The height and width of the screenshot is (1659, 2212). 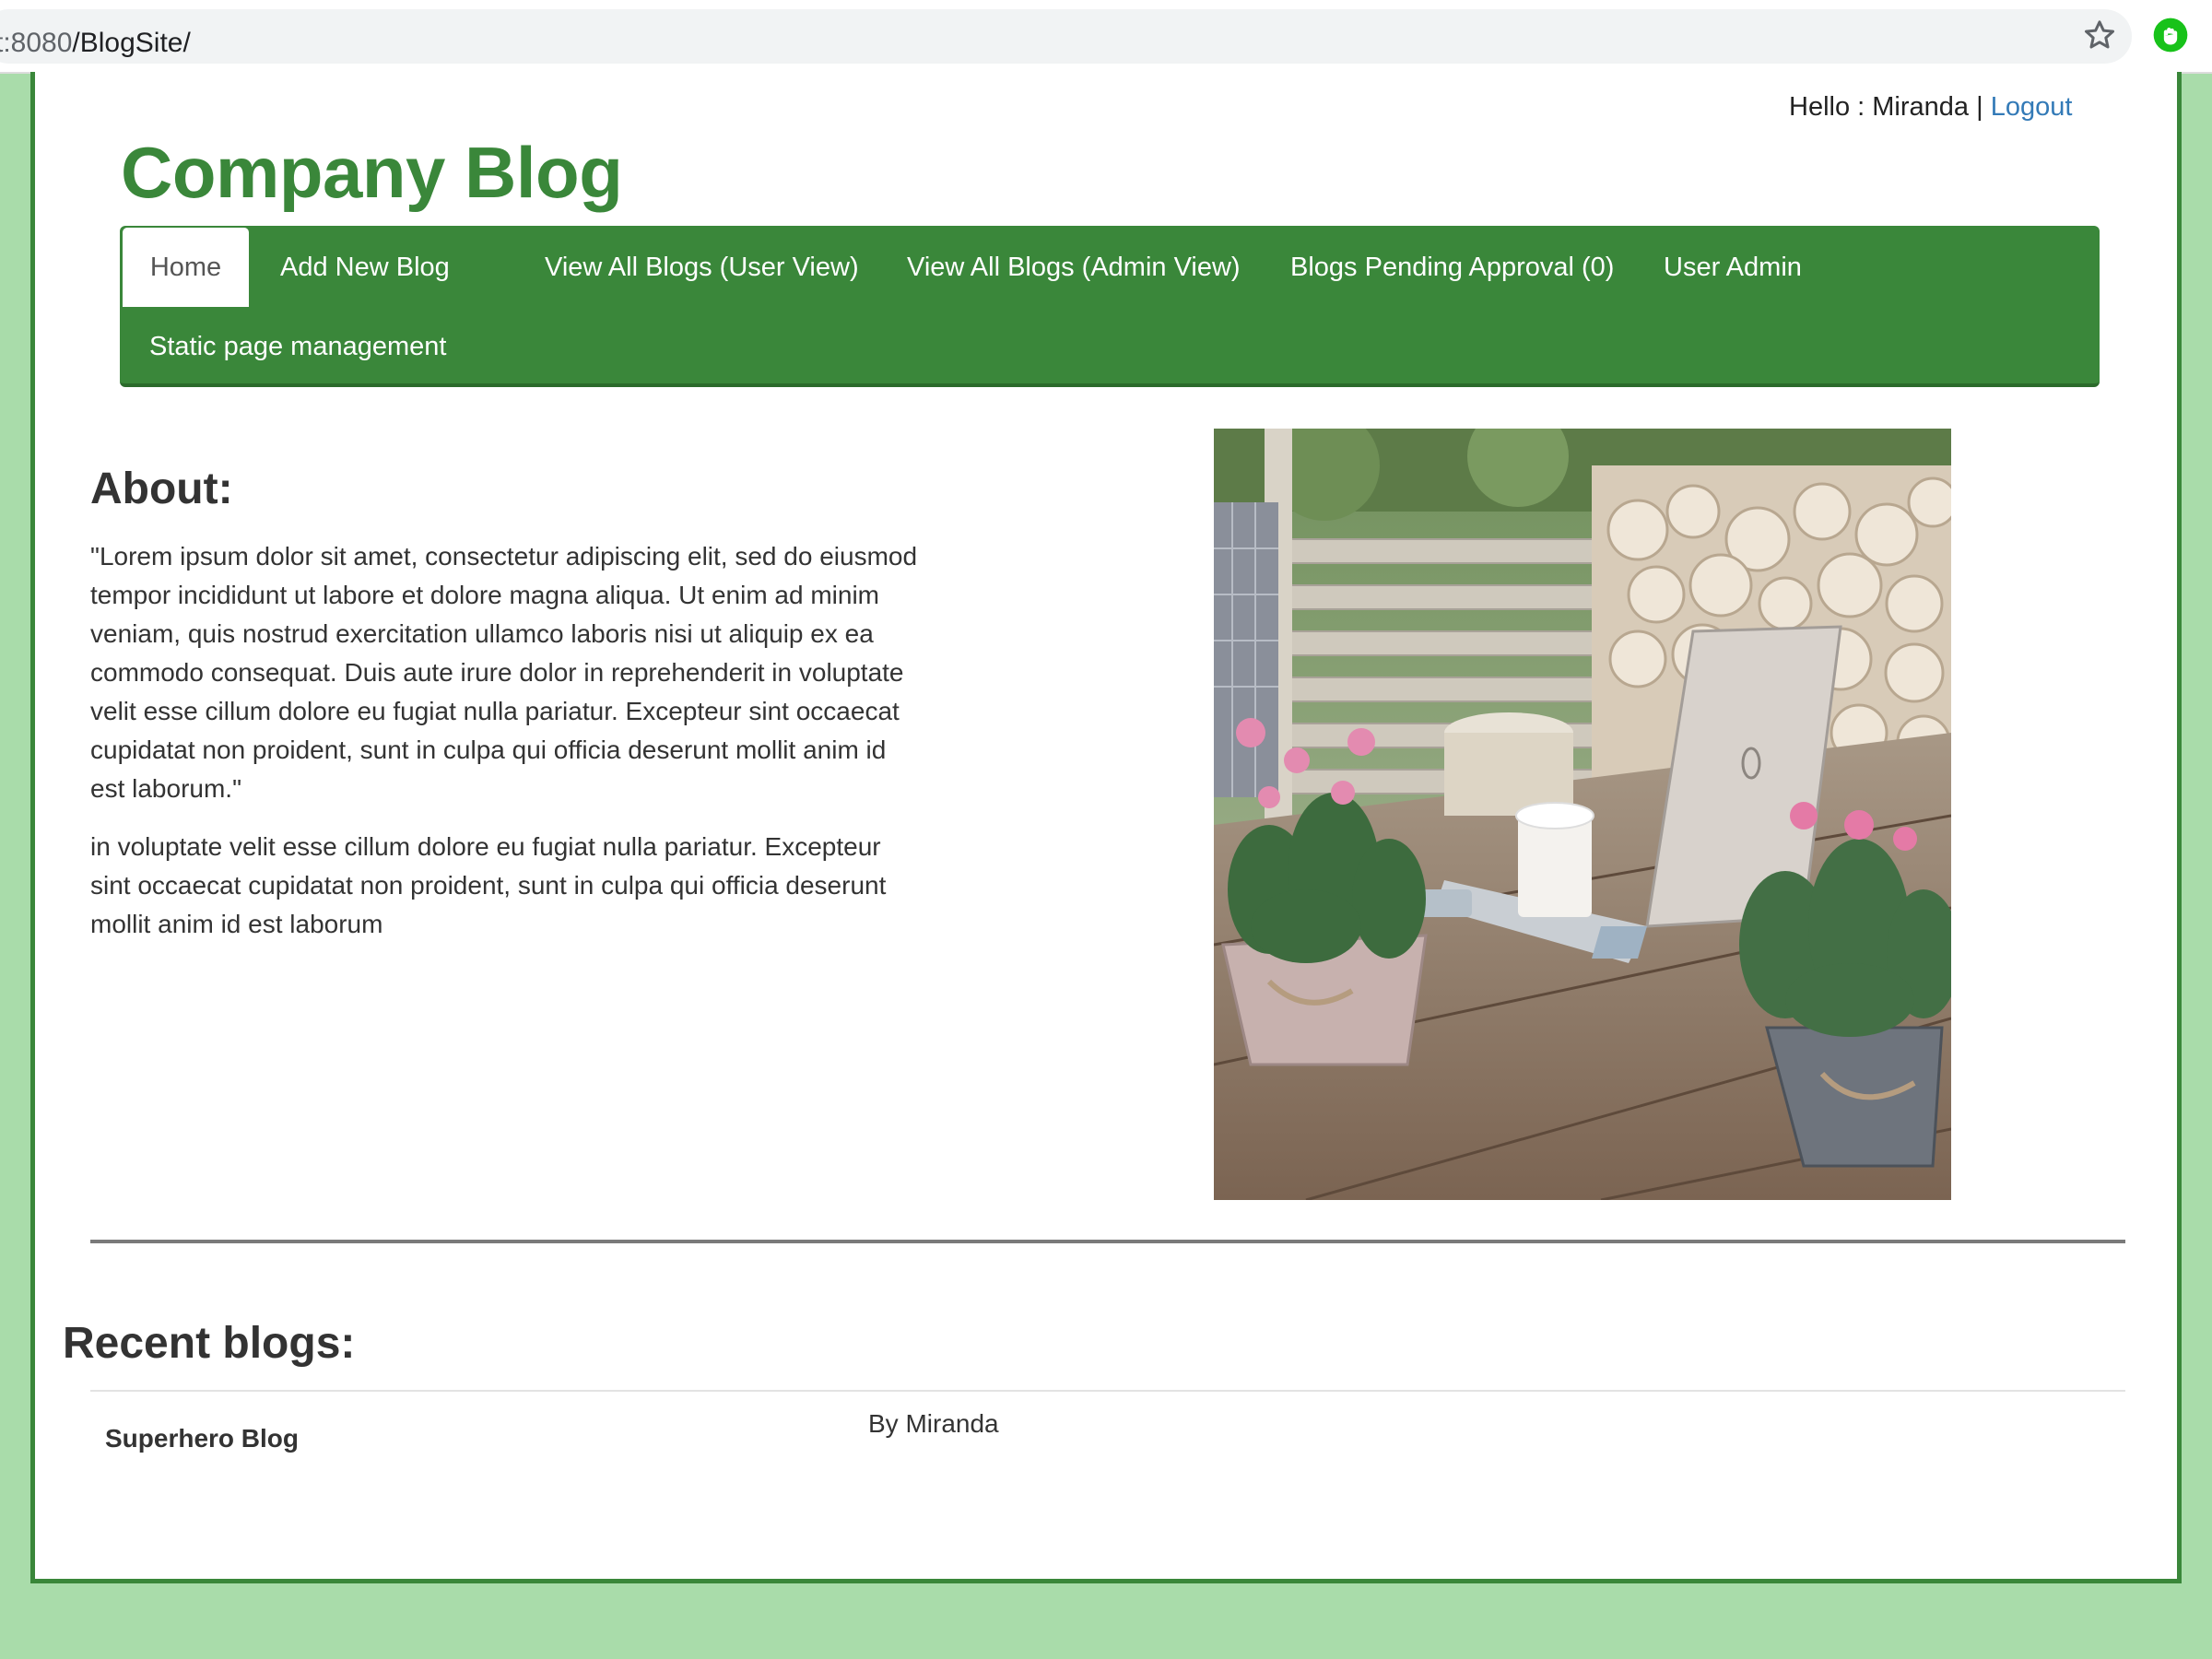 I want to click on blog-title-link: Superhero Blog, so click(x=202, y=1438).